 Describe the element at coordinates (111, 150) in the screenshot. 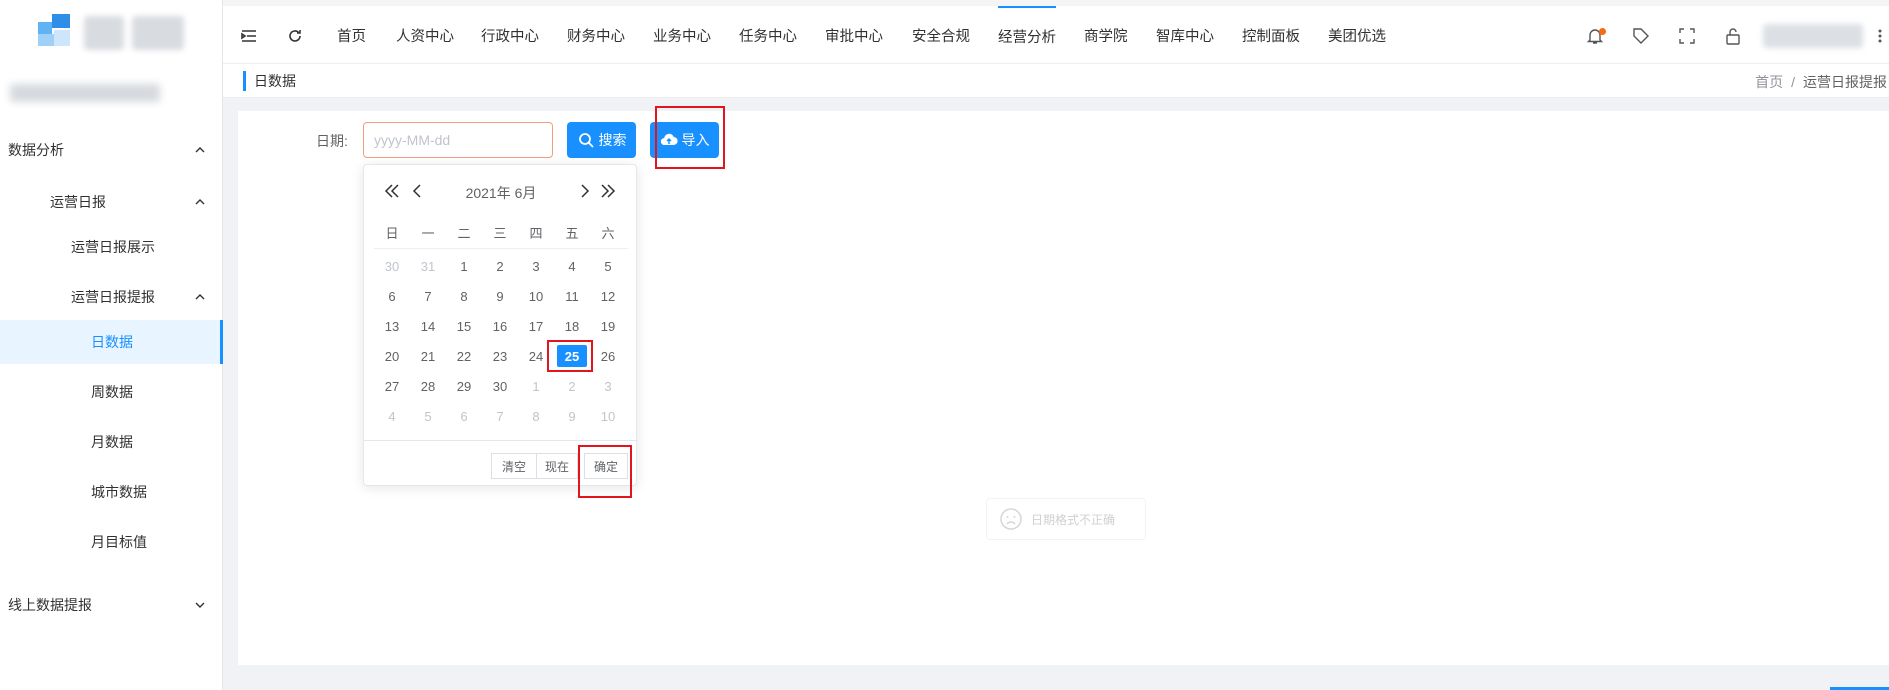

I see `sidebar-item-0: 数据分析` at that location.